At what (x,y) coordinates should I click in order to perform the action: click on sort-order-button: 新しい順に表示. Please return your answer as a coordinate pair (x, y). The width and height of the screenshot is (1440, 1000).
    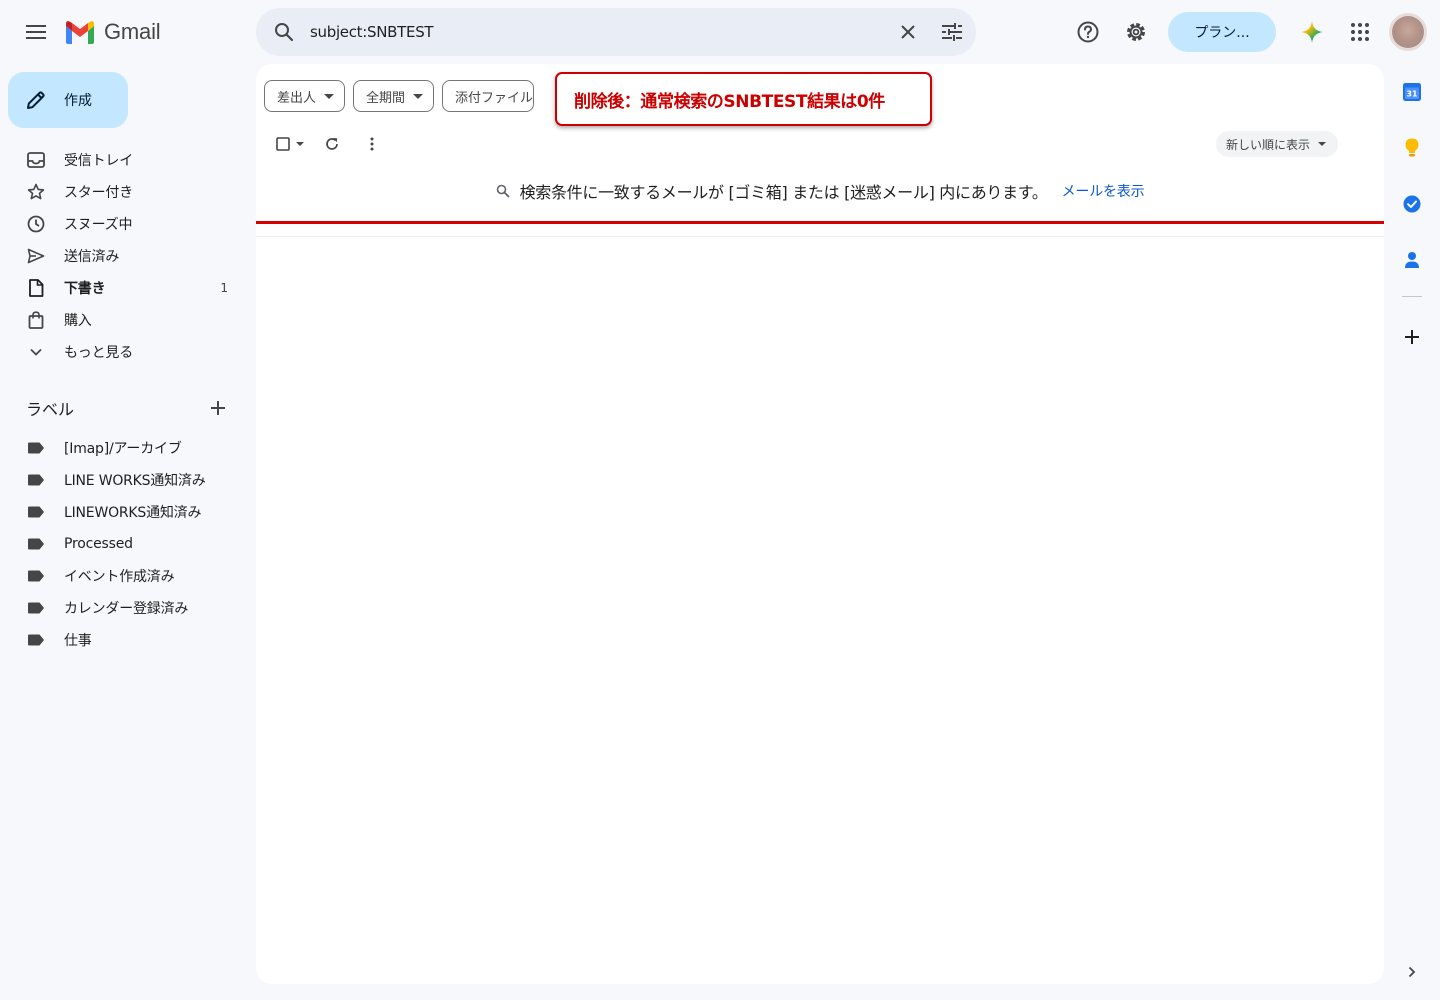
    Looking at the image, I should click on (1276, 144).